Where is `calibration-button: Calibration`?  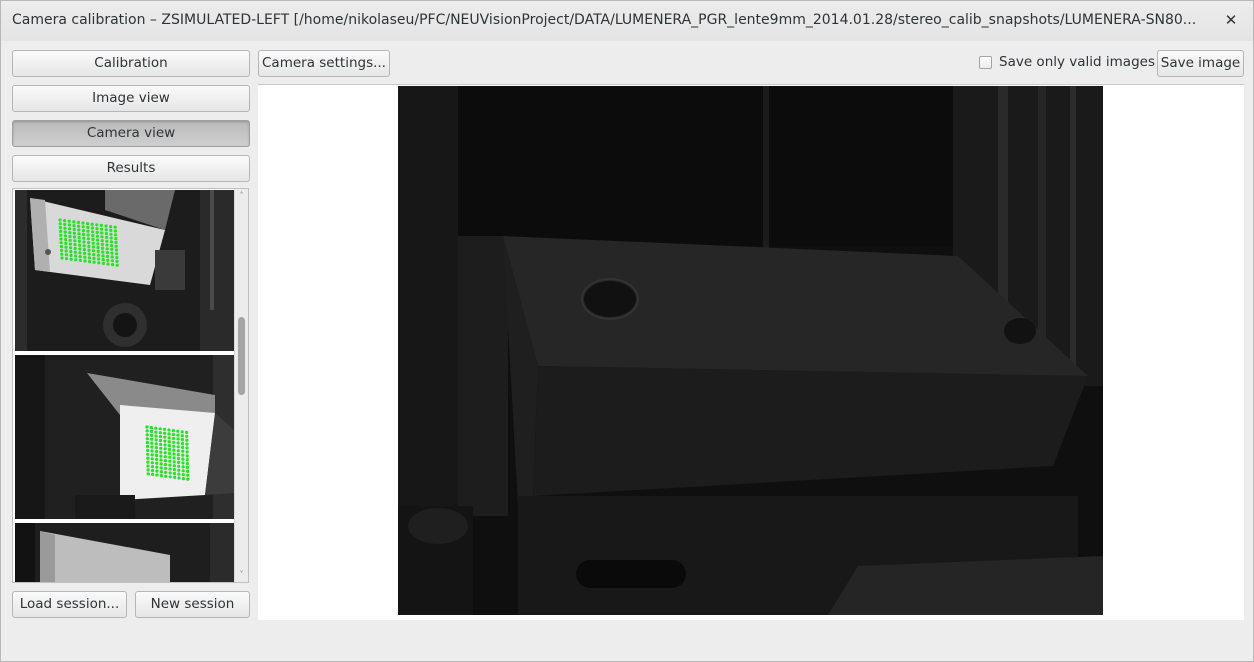 calibration-button: Calibration is located at coordinates (131, 63).